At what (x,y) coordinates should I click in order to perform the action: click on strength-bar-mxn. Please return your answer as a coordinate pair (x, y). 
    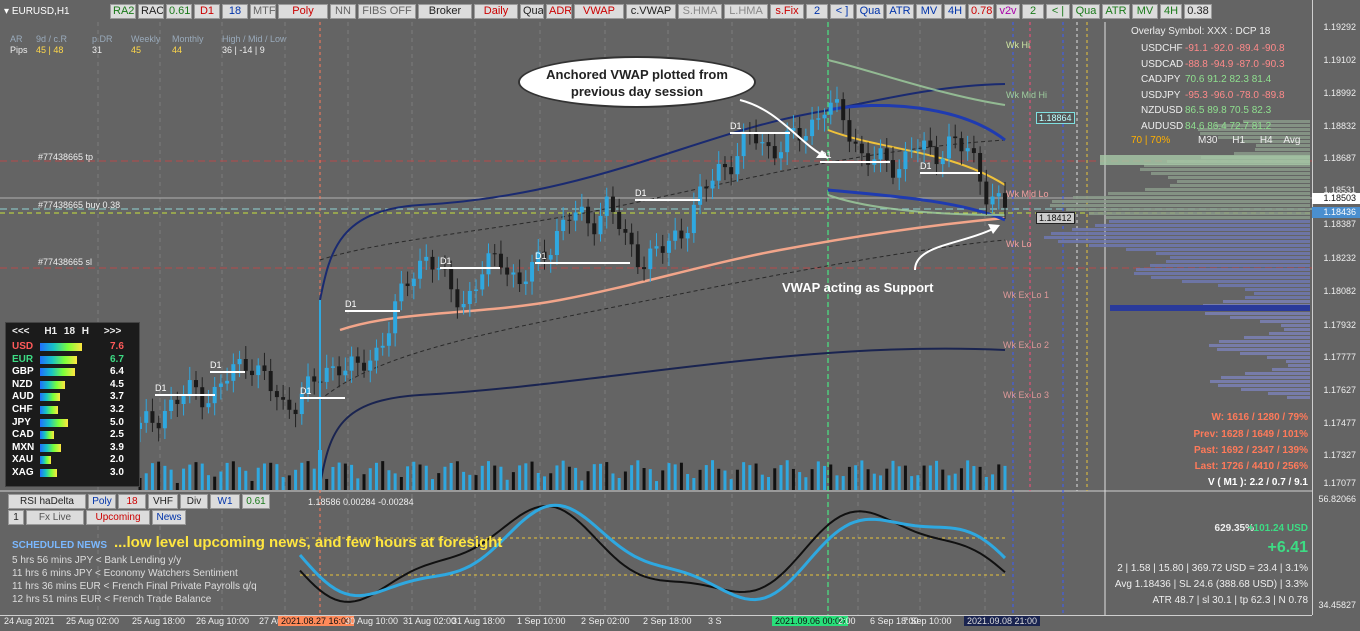
    Looking at the image, I should click on (50, 447).